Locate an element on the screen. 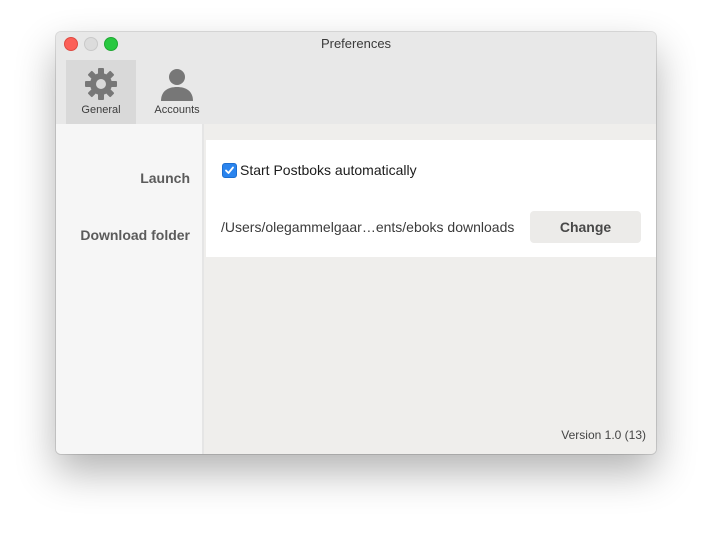 Image resolution: width=712 pixels, height=534 pixels. launch-label: Launch is located at coordinates (165, 178).